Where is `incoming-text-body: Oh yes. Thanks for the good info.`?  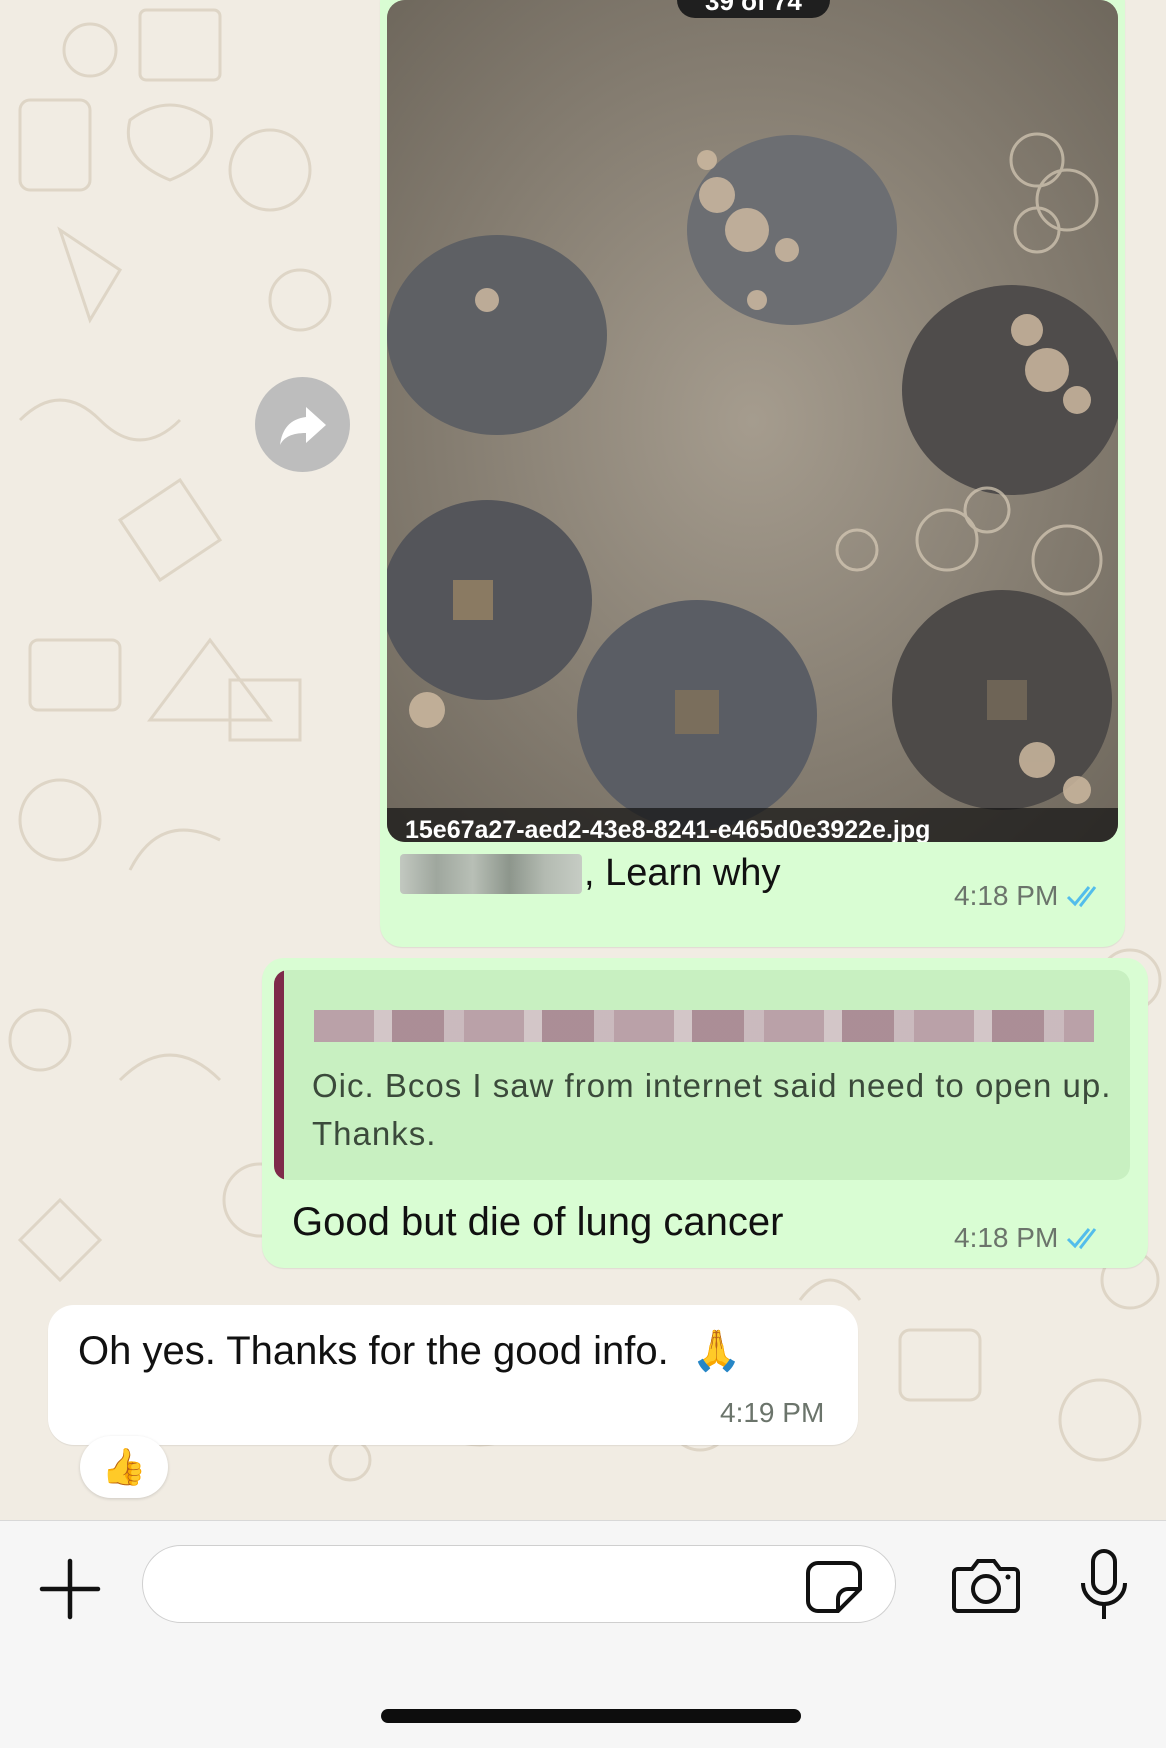
incoming-text-body: Oh yes. Thanks for the good info. is located at coordinates (373, 1351).